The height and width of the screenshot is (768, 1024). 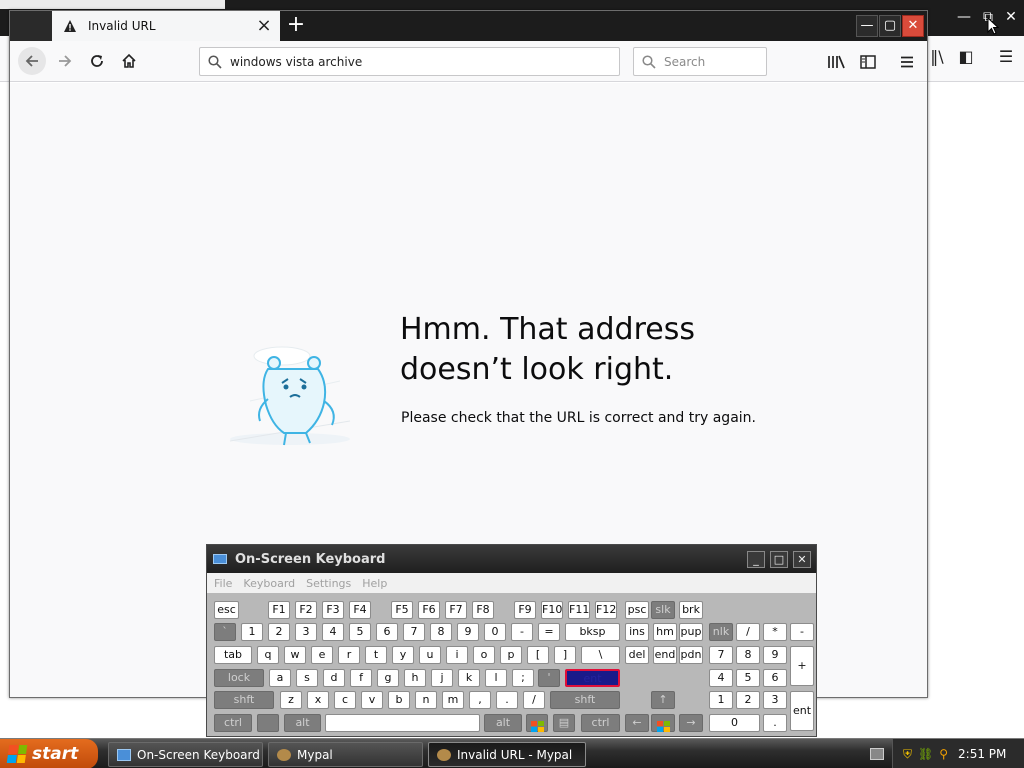 What do you see at coordinates (306, 610) in the screenshot?
I see `osk-key-f2: F2` at bounding box center [306, 610].